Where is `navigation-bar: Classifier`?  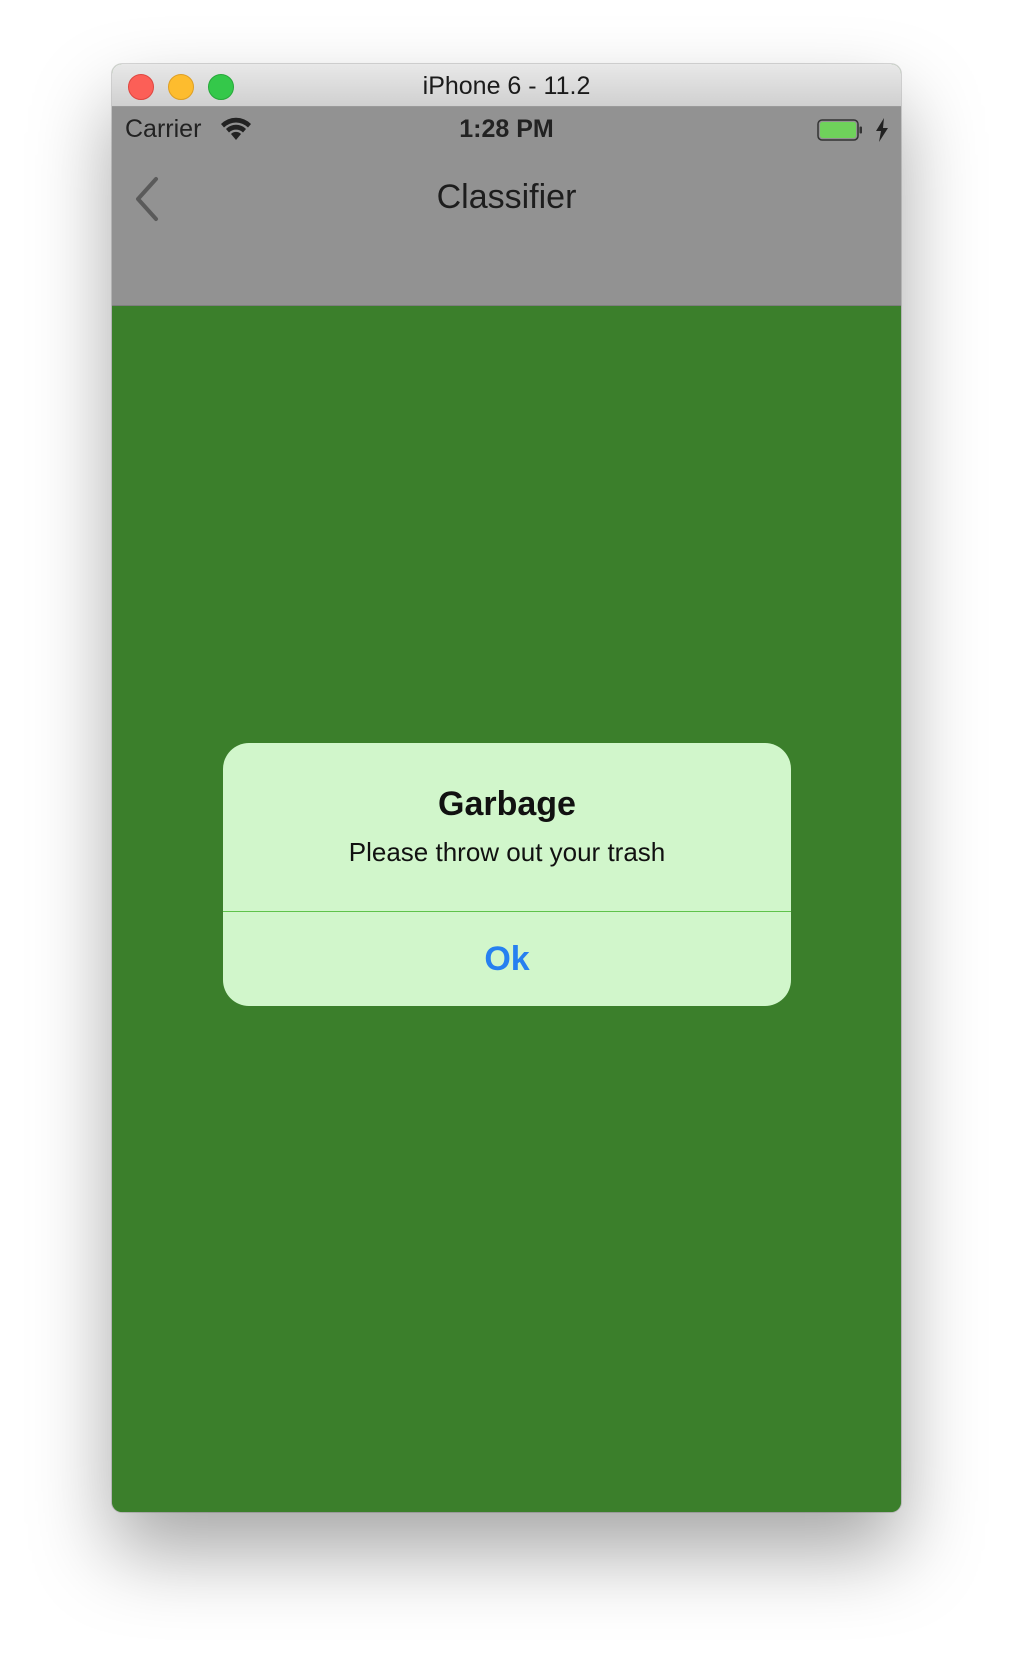 navigation-bar: Classifier is located at coordinates (506, 229).